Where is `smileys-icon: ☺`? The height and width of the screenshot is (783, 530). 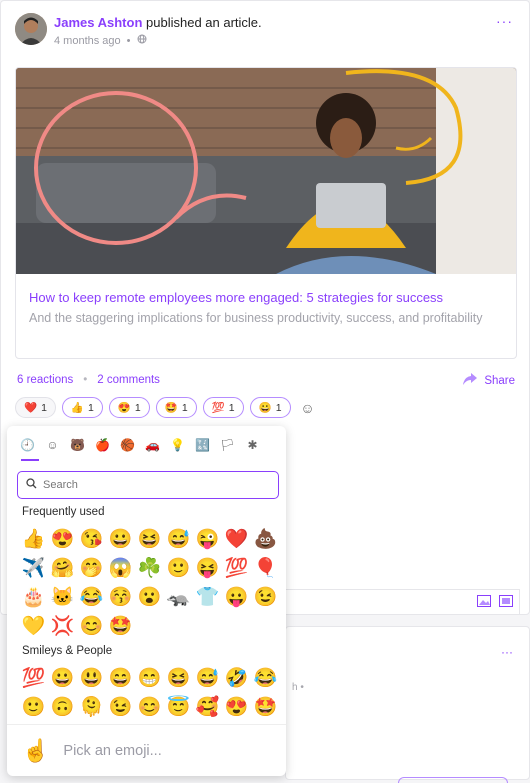
smileys-icon: ☺ is located at coordinates (52, 444).